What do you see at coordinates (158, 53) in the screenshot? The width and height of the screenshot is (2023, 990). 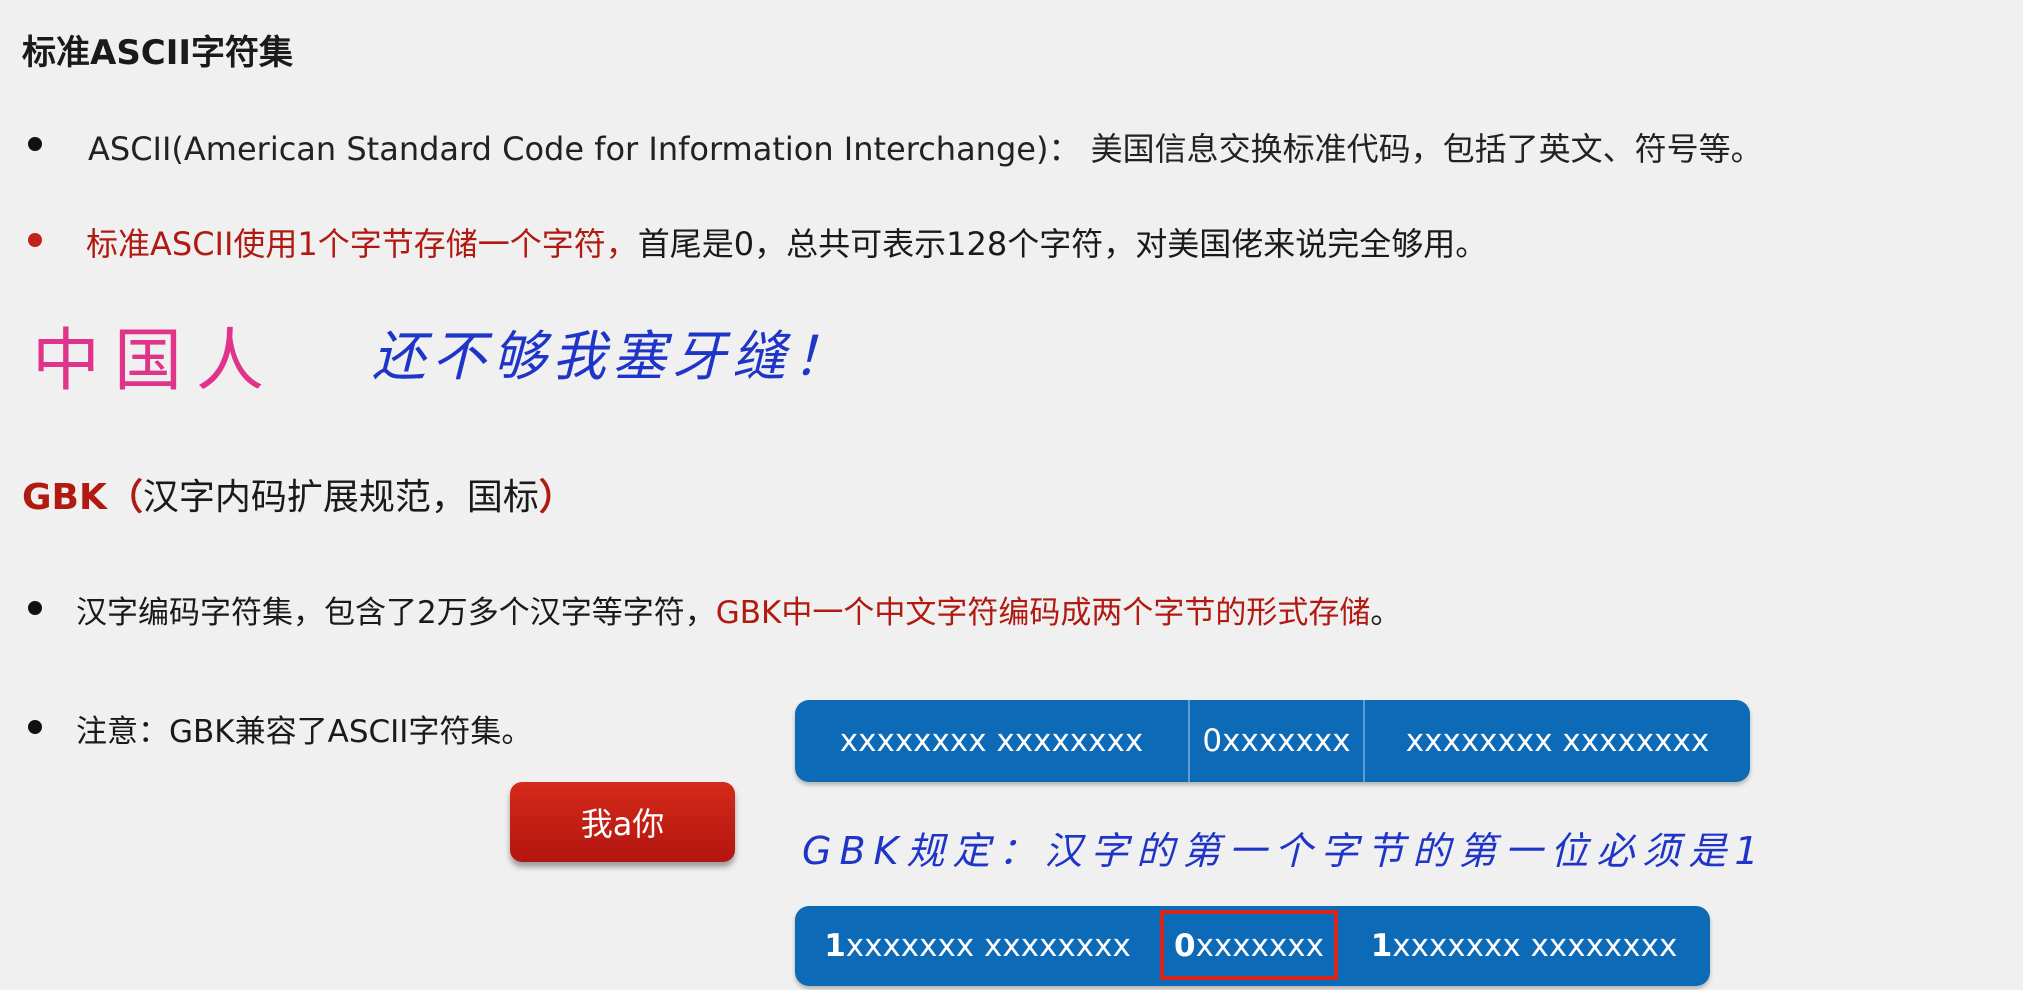 I see `page-title: 标准ASCII字符集` at bounding box center [158, 53].